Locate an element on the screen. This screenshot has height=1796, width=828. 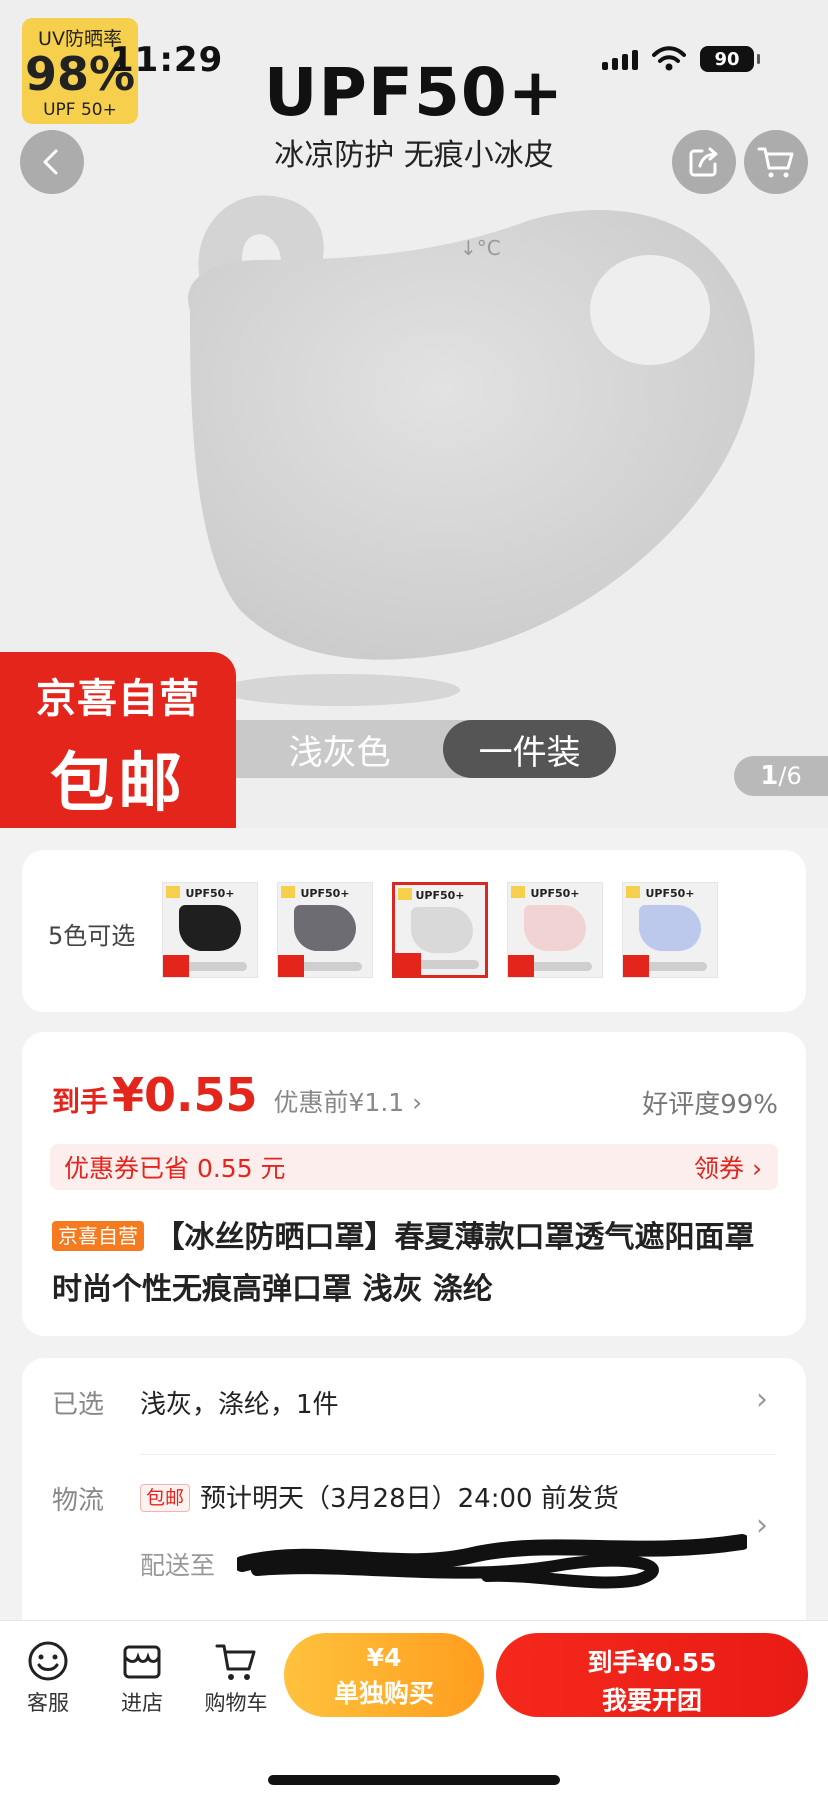
cart-top-button is located at coordinates (776, 162).